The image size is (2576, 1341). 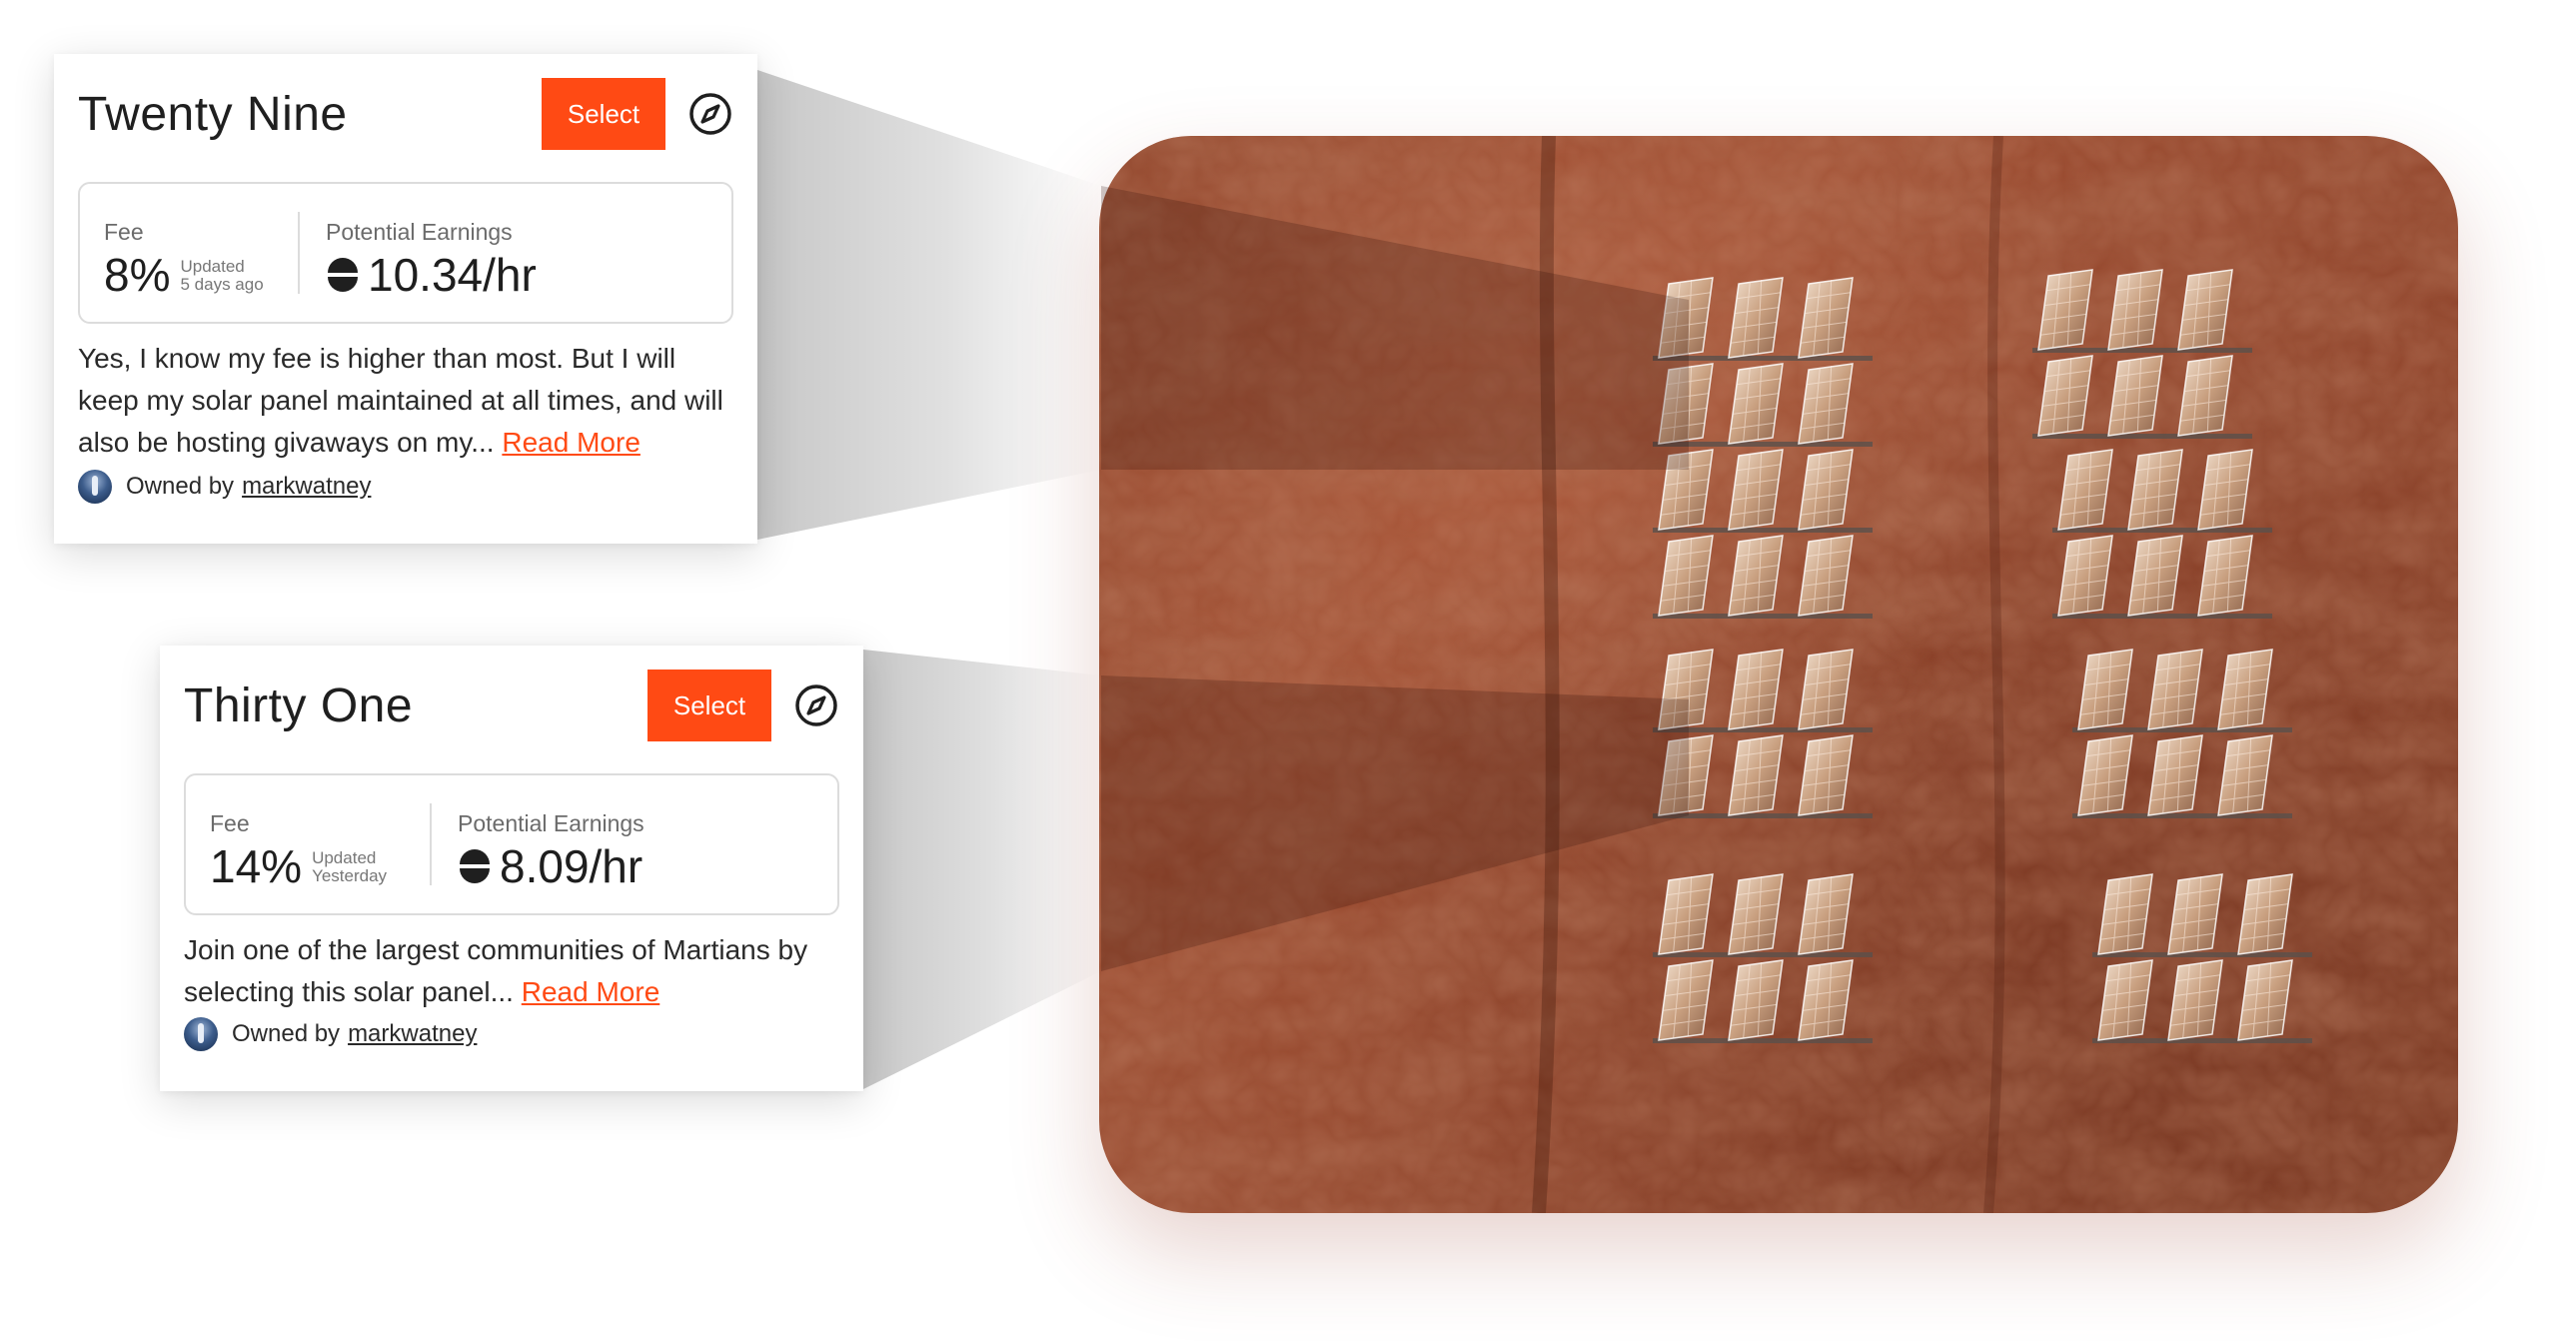 I want to click on fee-block: Fee 8% Updated 5 days ago, so click(x=184, y=259).